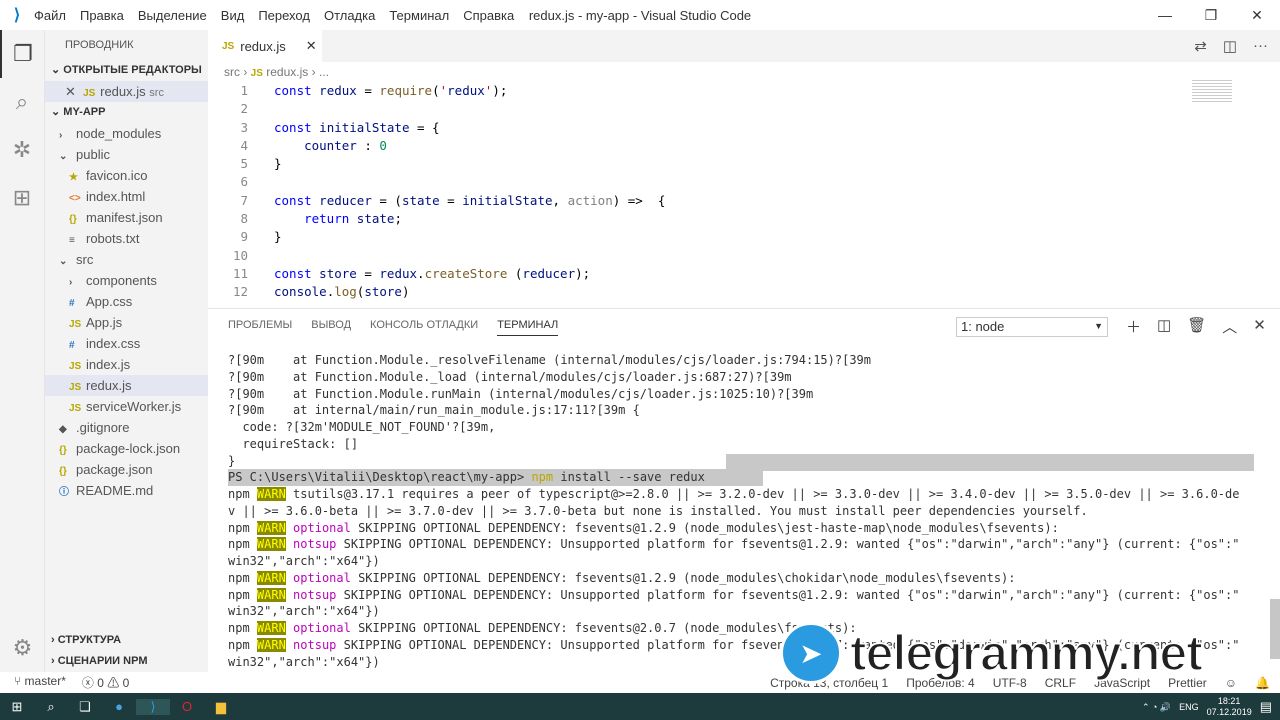 Image resolution: width=1280 pixels, height=720 pixels. I want to click on terminal-scrollbar, so click(1275, 629).